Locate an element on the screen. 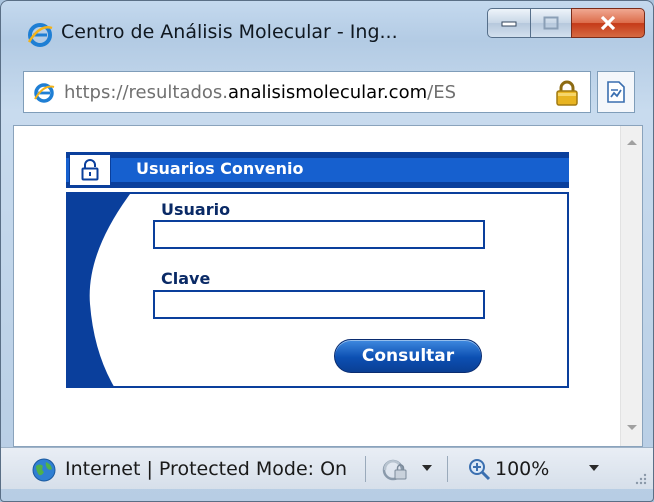  vertical-scrollbar is located at coordinates (631, 286).